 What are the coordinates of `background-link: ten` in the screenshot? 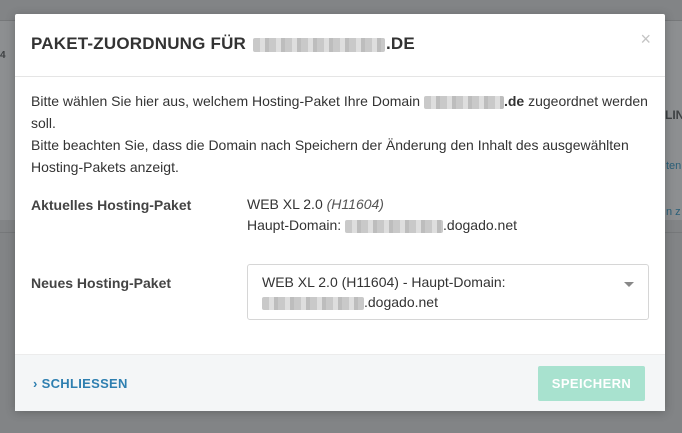 It's located at (674, 166).